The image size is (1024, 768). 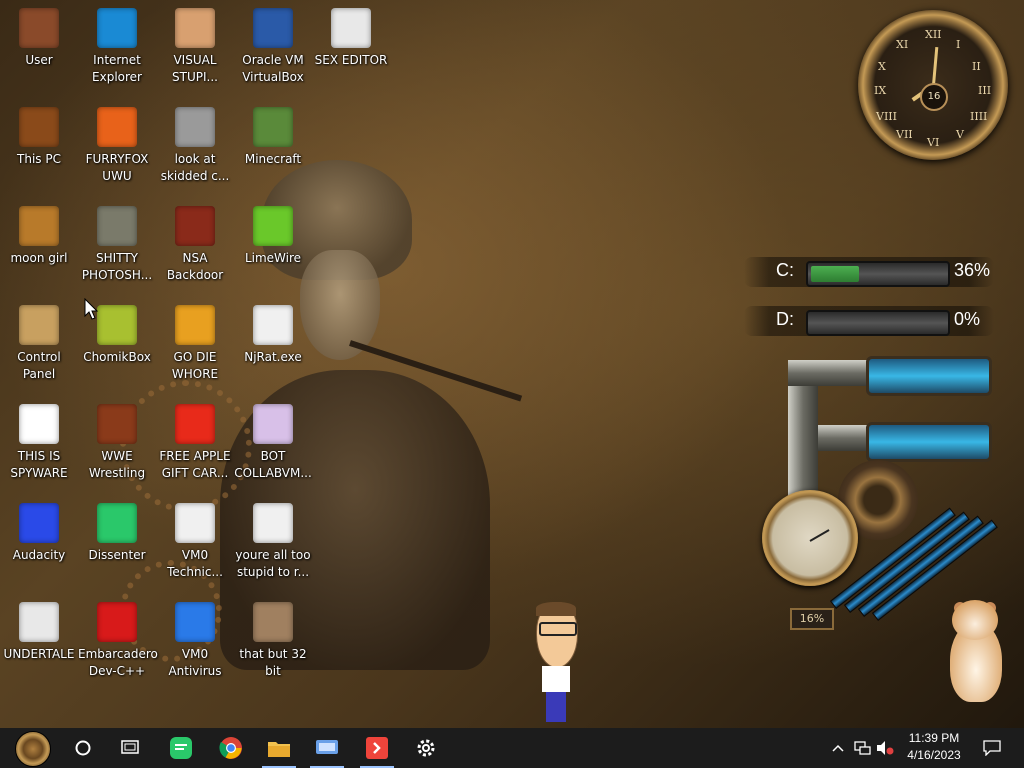 I want to click on taskbar-time: 11:39 PM, so click(x=934, y=738).